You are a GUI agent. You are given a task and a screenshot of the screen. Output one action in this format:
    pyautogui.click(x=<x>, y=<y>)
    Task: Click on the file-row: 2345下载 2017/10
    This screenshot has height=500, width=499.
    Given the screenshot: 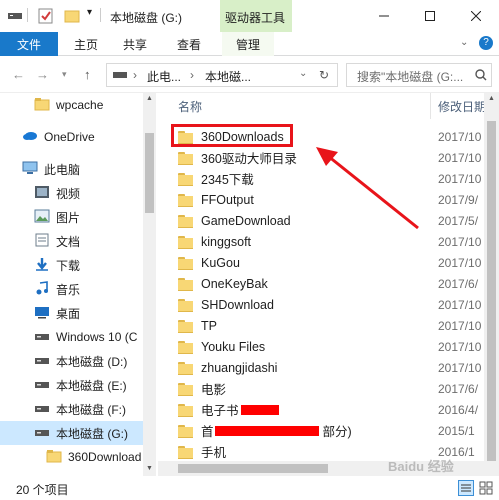 What is the action you would take?
    pyautogui.click(x=326, y=178)
    